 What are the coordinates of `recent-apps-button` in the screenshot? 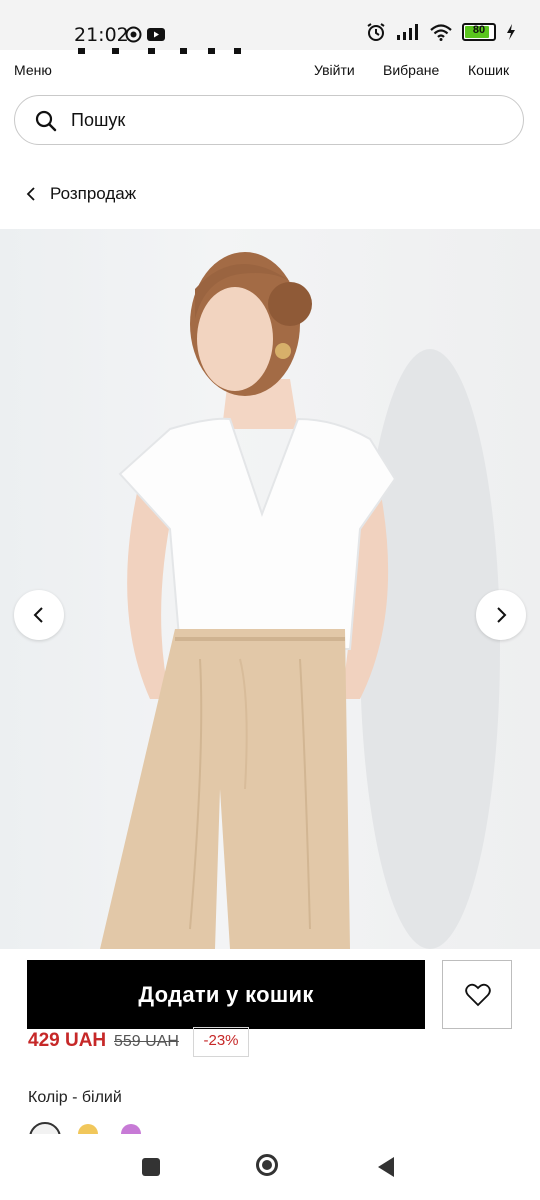 It's located at (151, 1167).